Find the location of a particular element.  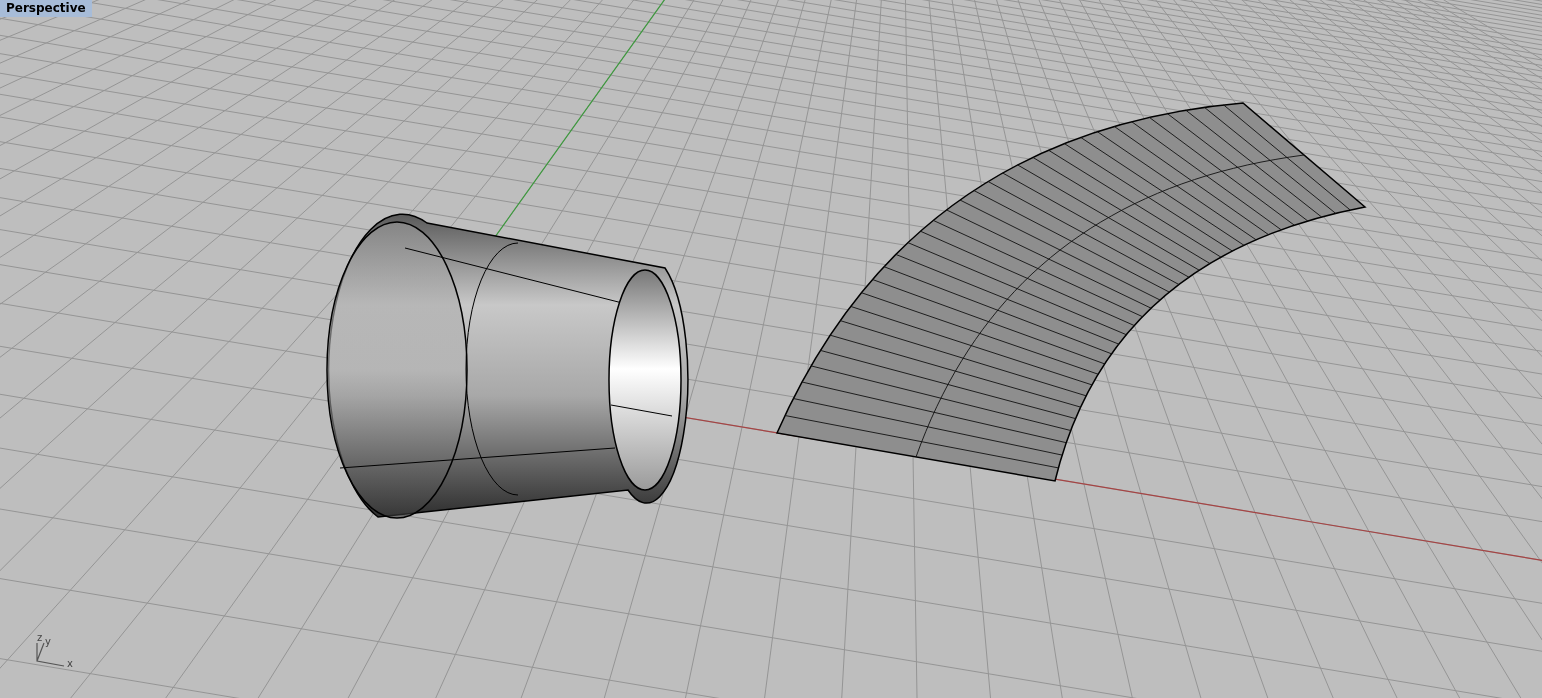

cone-surface is located at coordinates (507, 366).